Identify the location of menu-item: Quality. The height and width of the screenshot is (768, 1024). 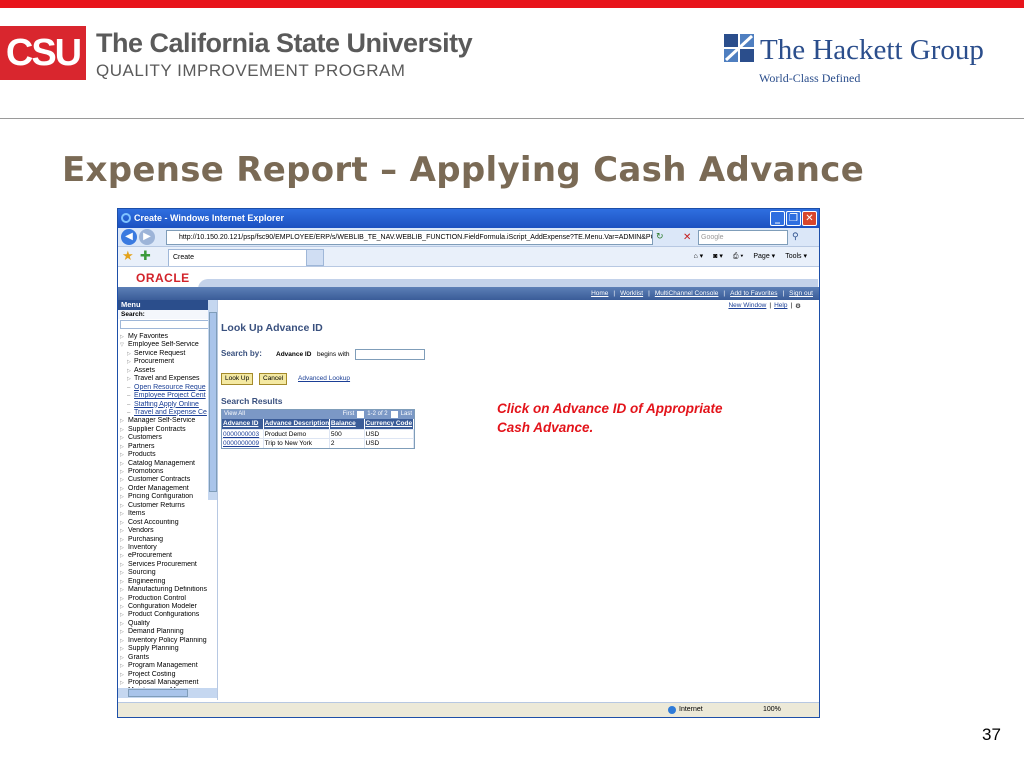
(166, 624).